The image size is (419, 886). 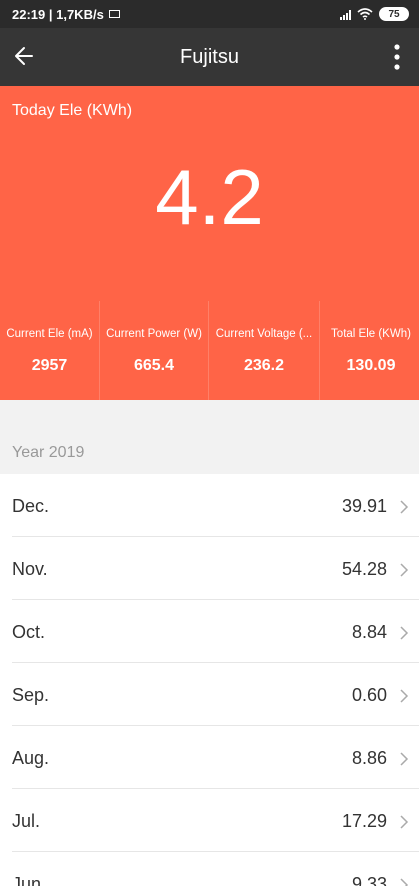 What do you see at coordinates (26, 821) in the screenshot?
I see `month-label: Jul.` at bounding box center [26, 821].